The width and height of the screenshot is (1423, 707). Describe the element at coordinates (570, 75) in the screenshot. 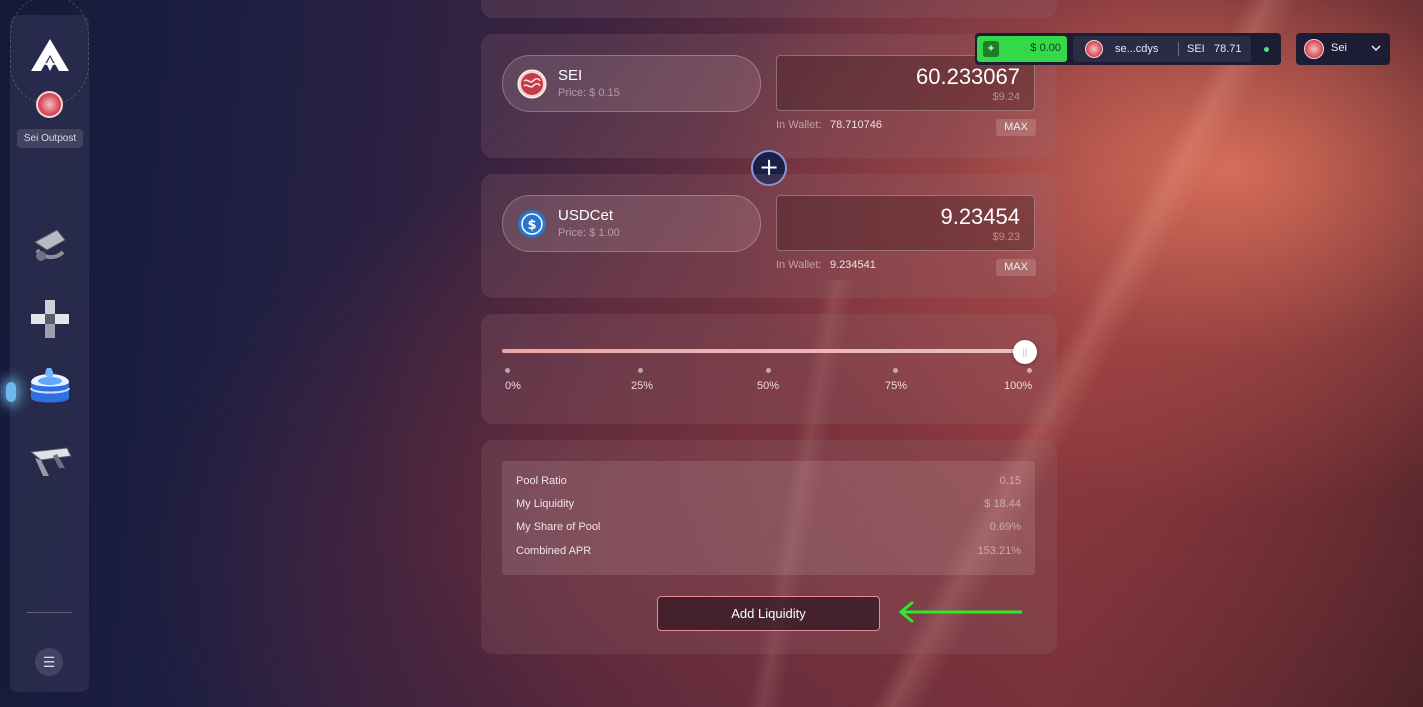

I see `token-name: SEI` at that location.